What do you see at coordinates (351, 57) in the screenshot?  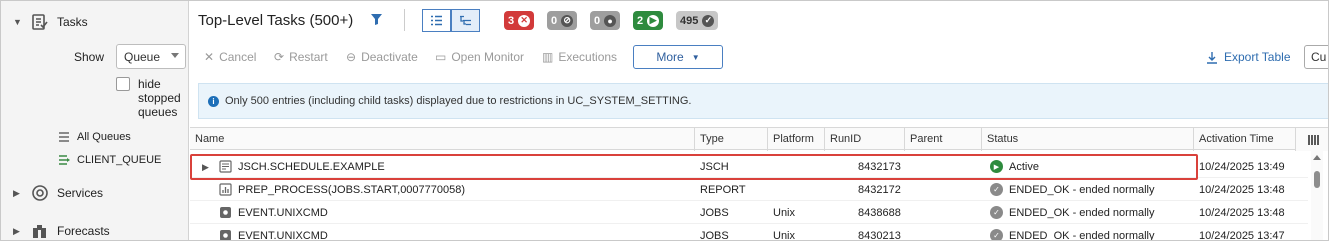 I see `deactivate-icon: ⊖` at bounding box center [351, 57].